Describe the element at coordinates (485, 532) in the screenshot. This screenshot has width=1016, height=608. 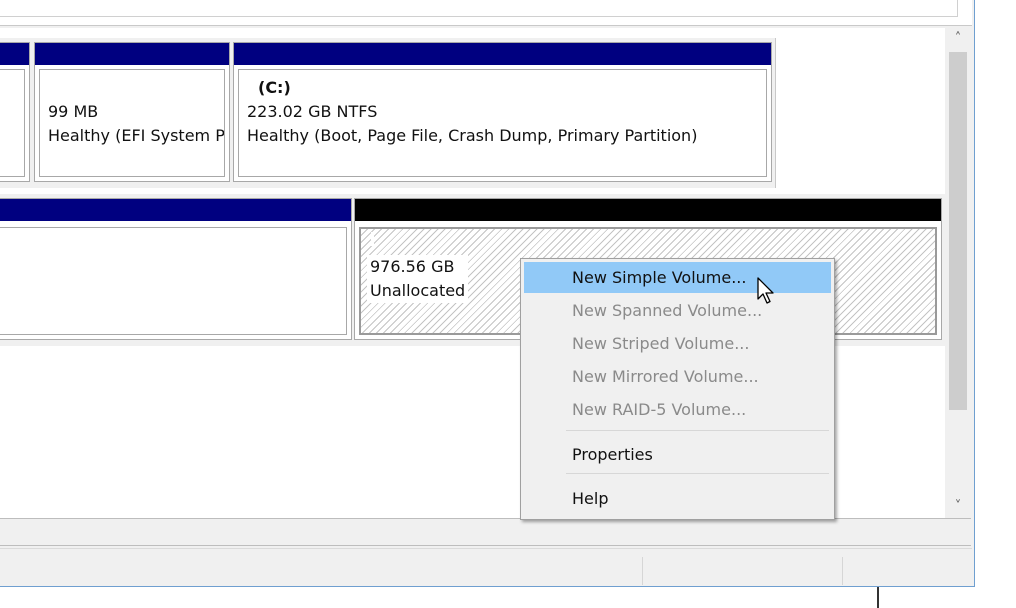
I see `horizontal-scrollbar` at that location.